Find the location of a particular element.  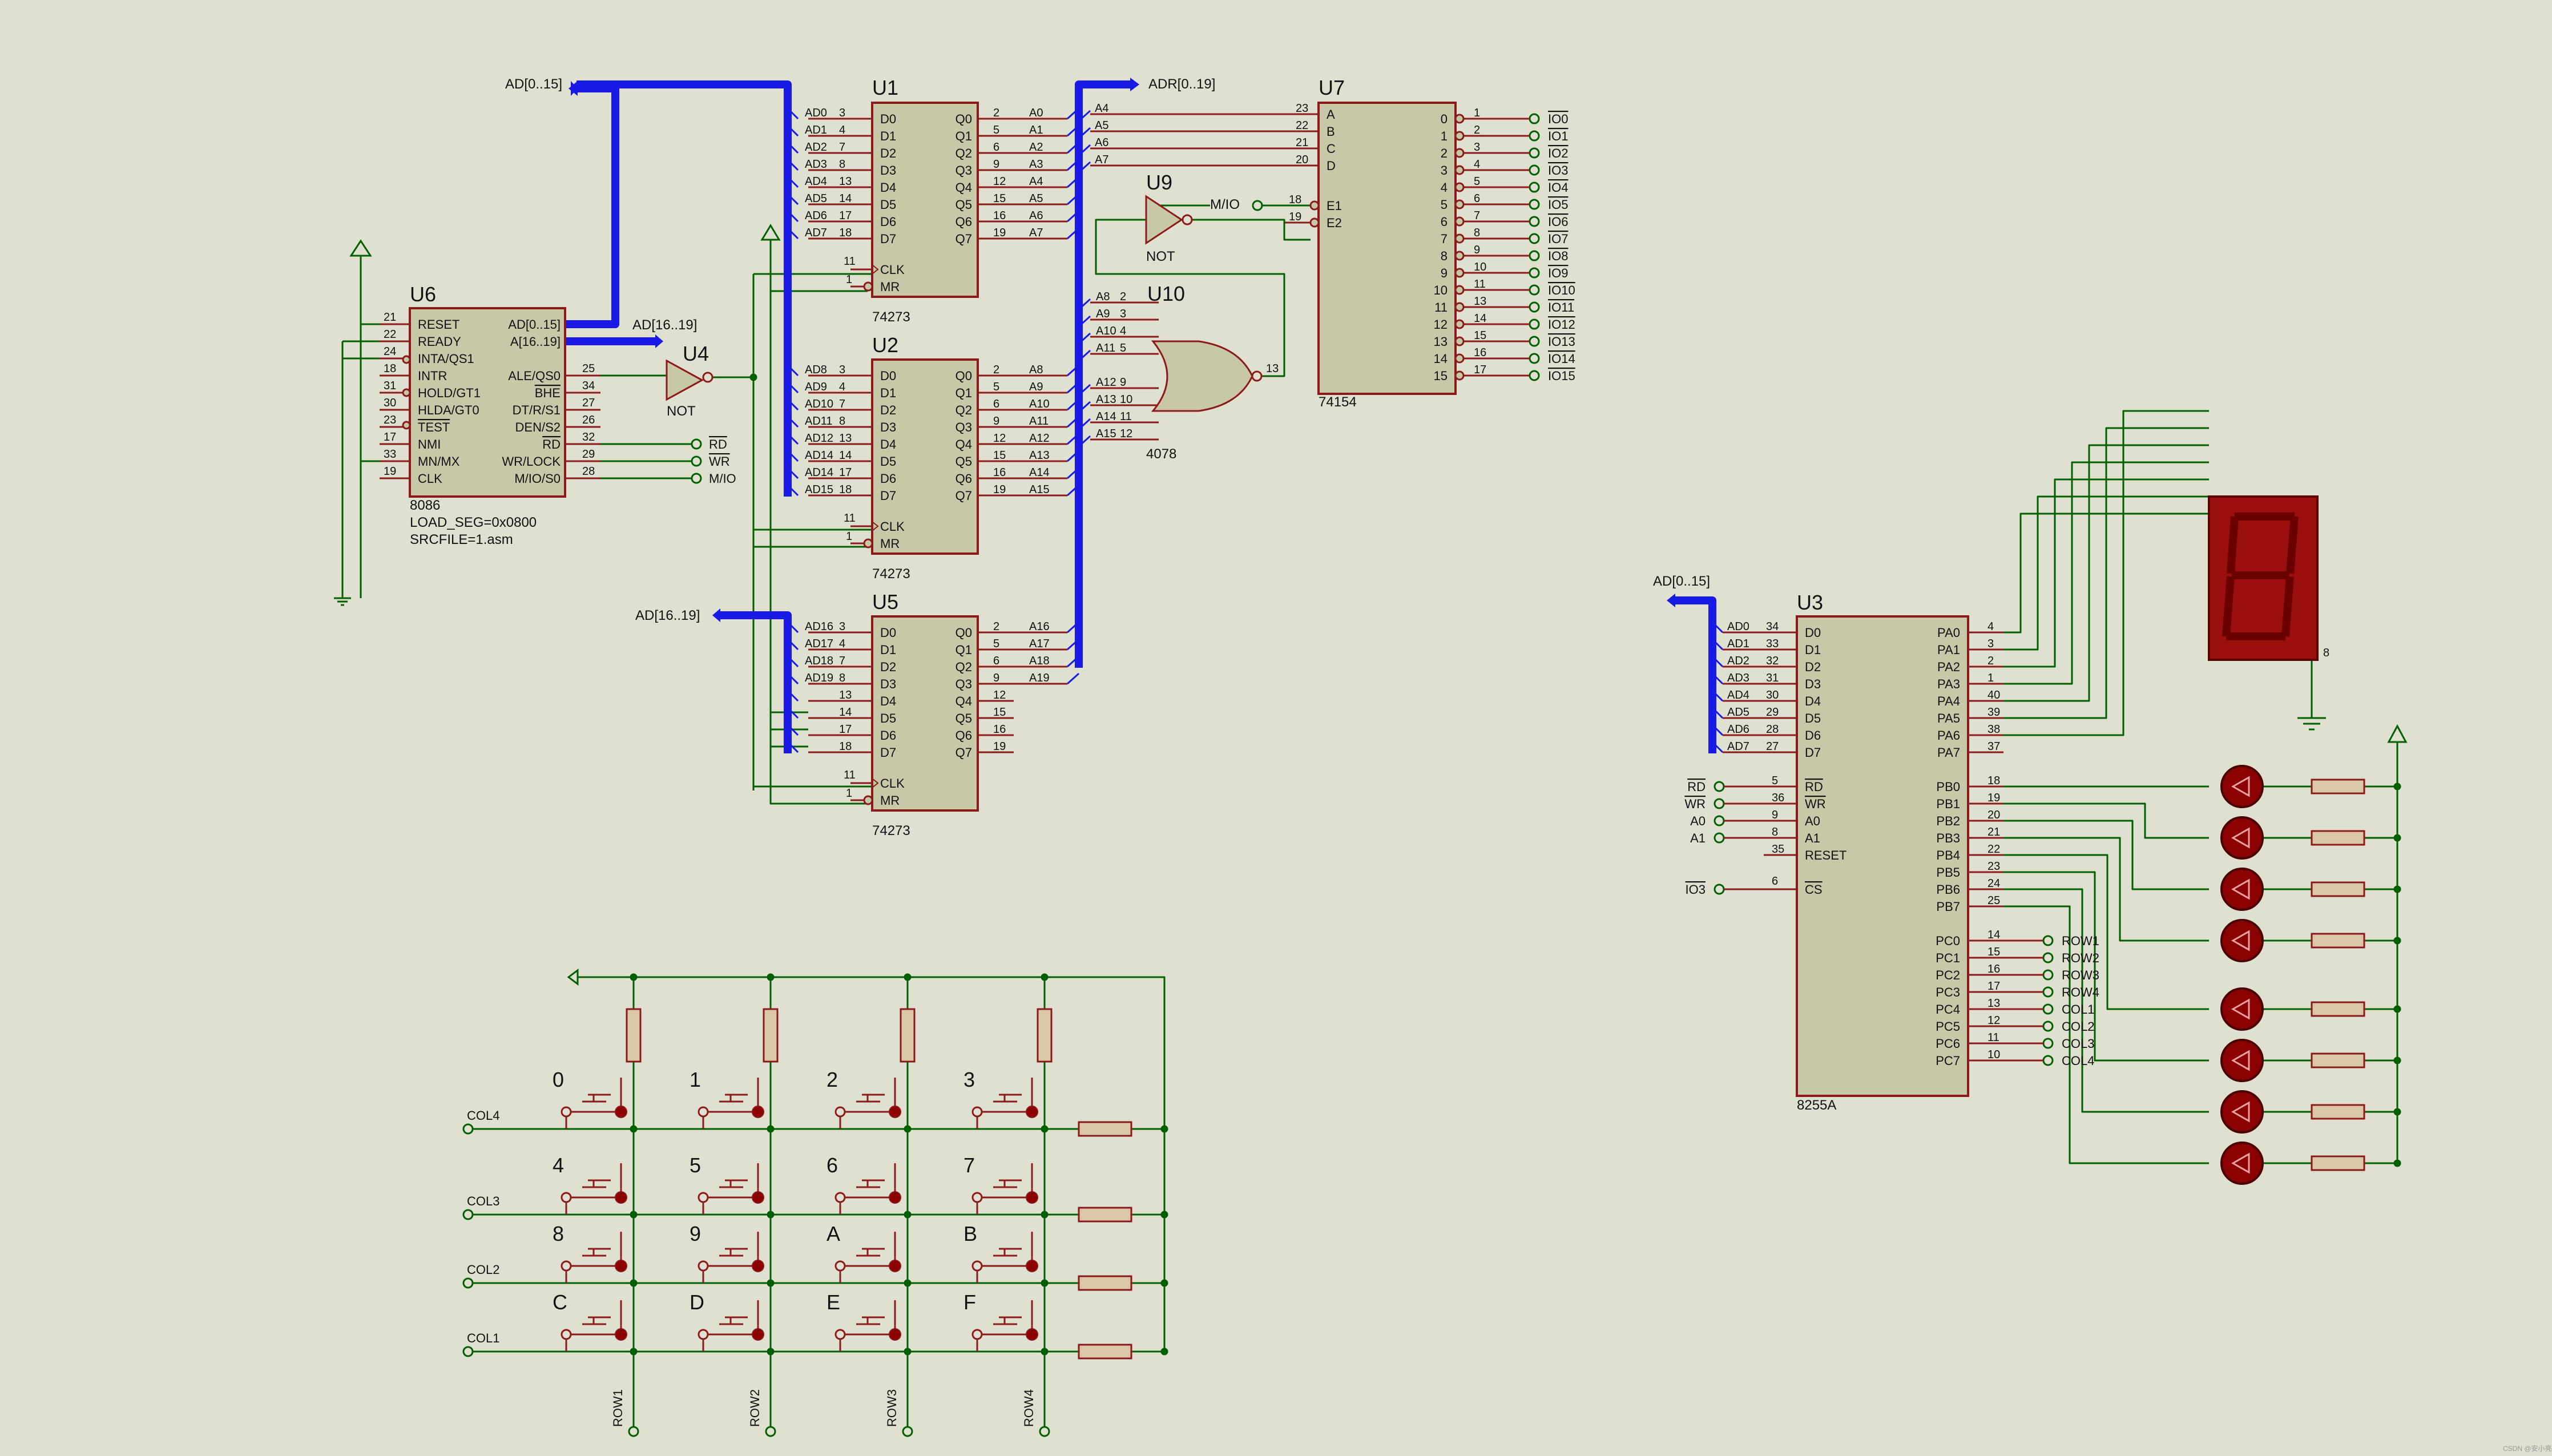

u3-pin-name: PA6 is located at coordinates (1948, 735).